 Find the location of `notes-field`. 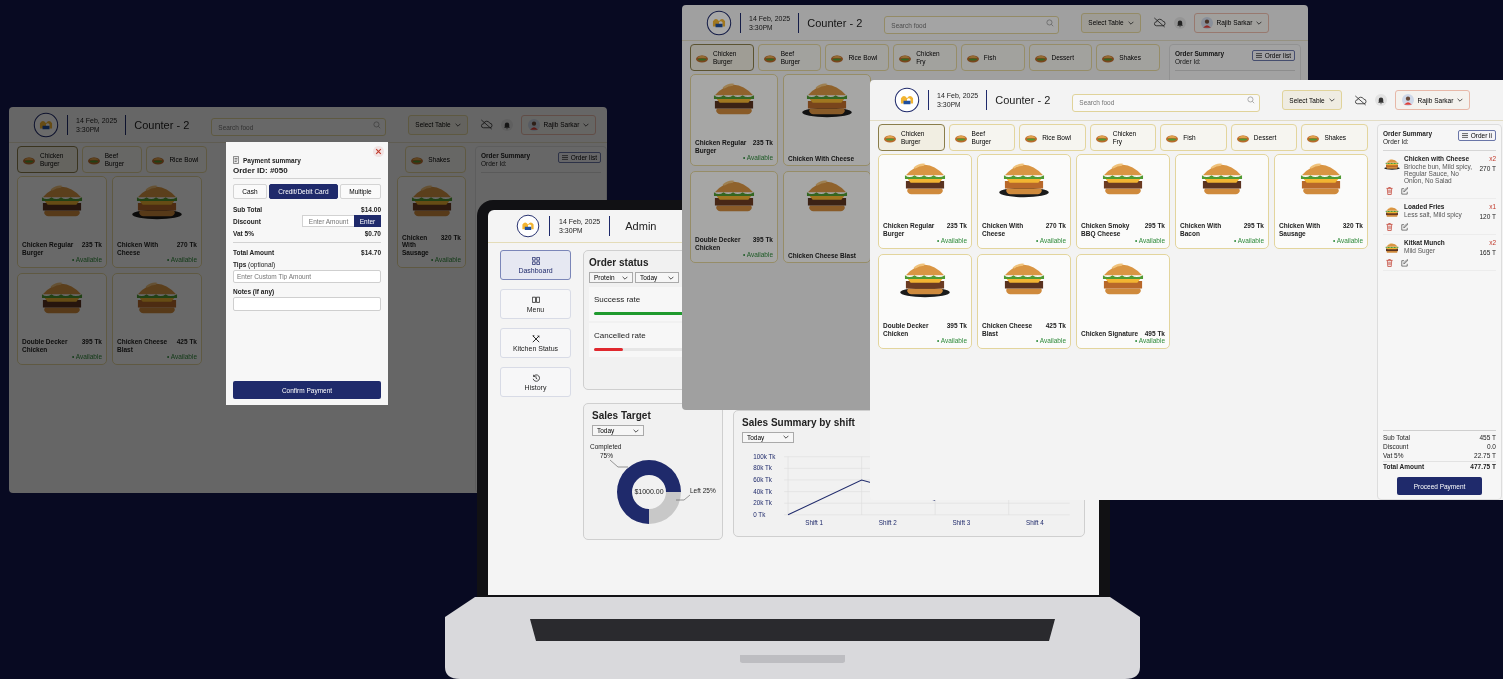

notes-field is located at coordinates (307, 304).